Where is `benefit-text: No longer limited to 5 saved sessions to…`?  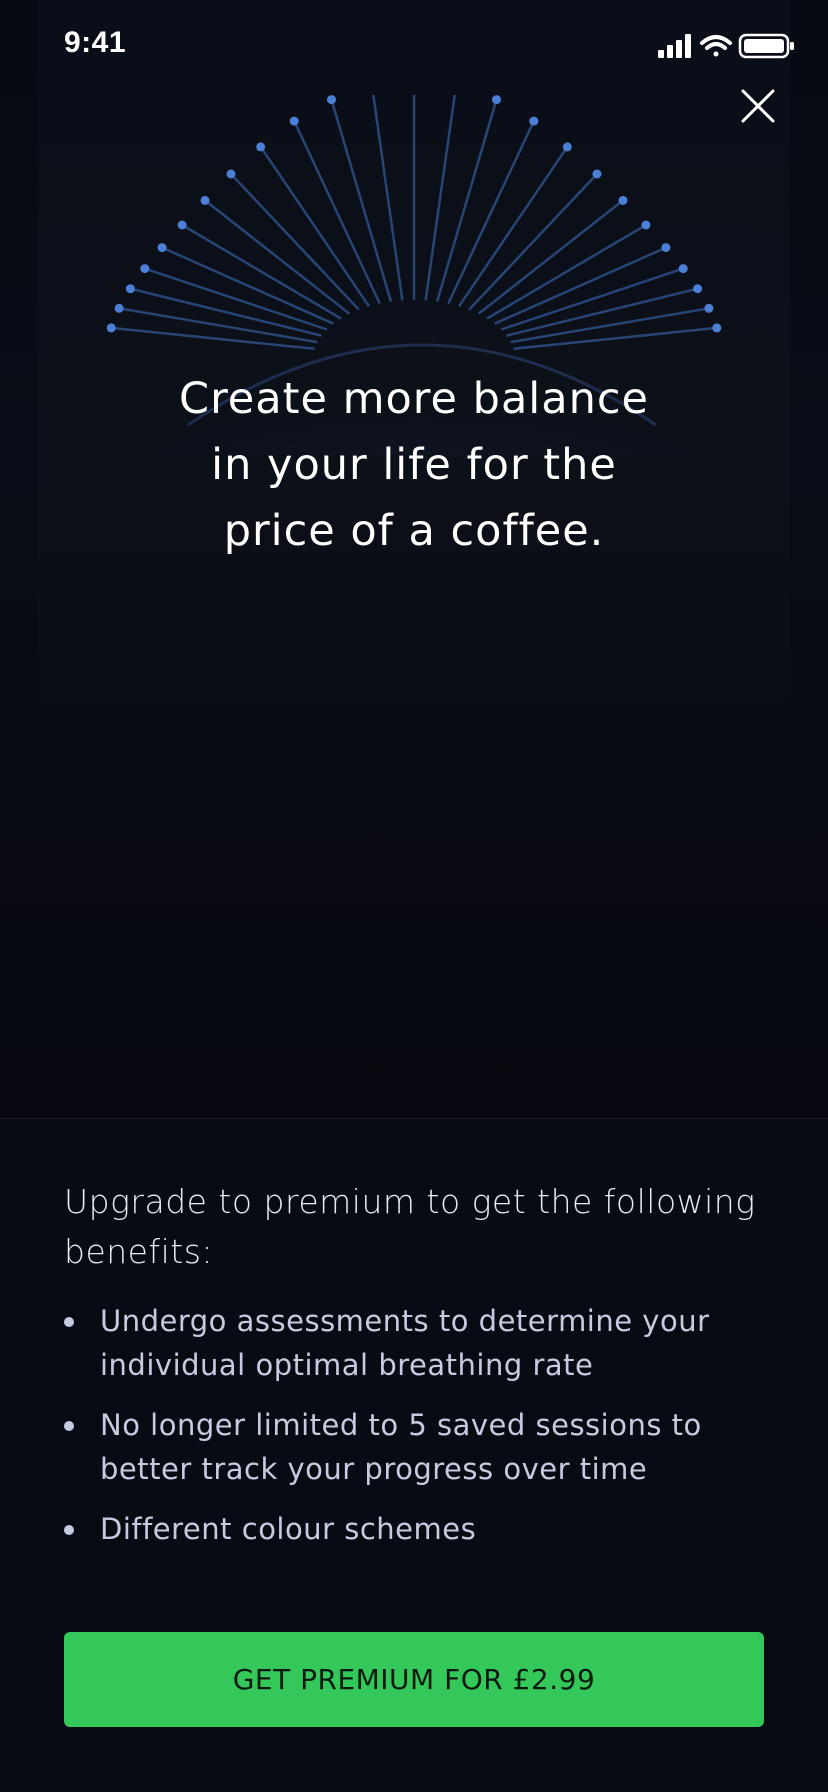 benefit-text: No longer limited to 5 saved sessions to… is located at coordinates (401, 1447).